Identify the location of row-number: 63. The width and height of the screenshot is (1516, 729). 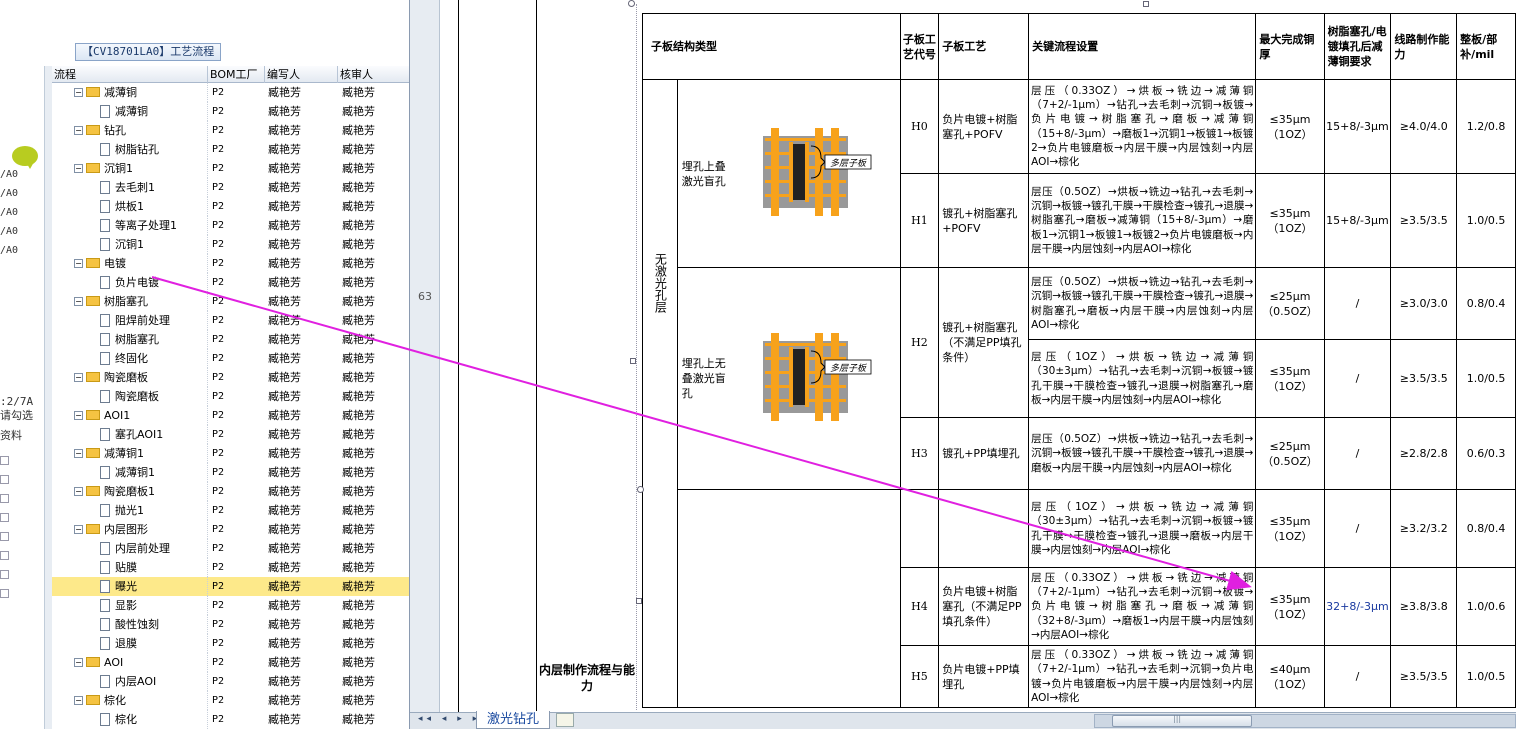
(425, 296).